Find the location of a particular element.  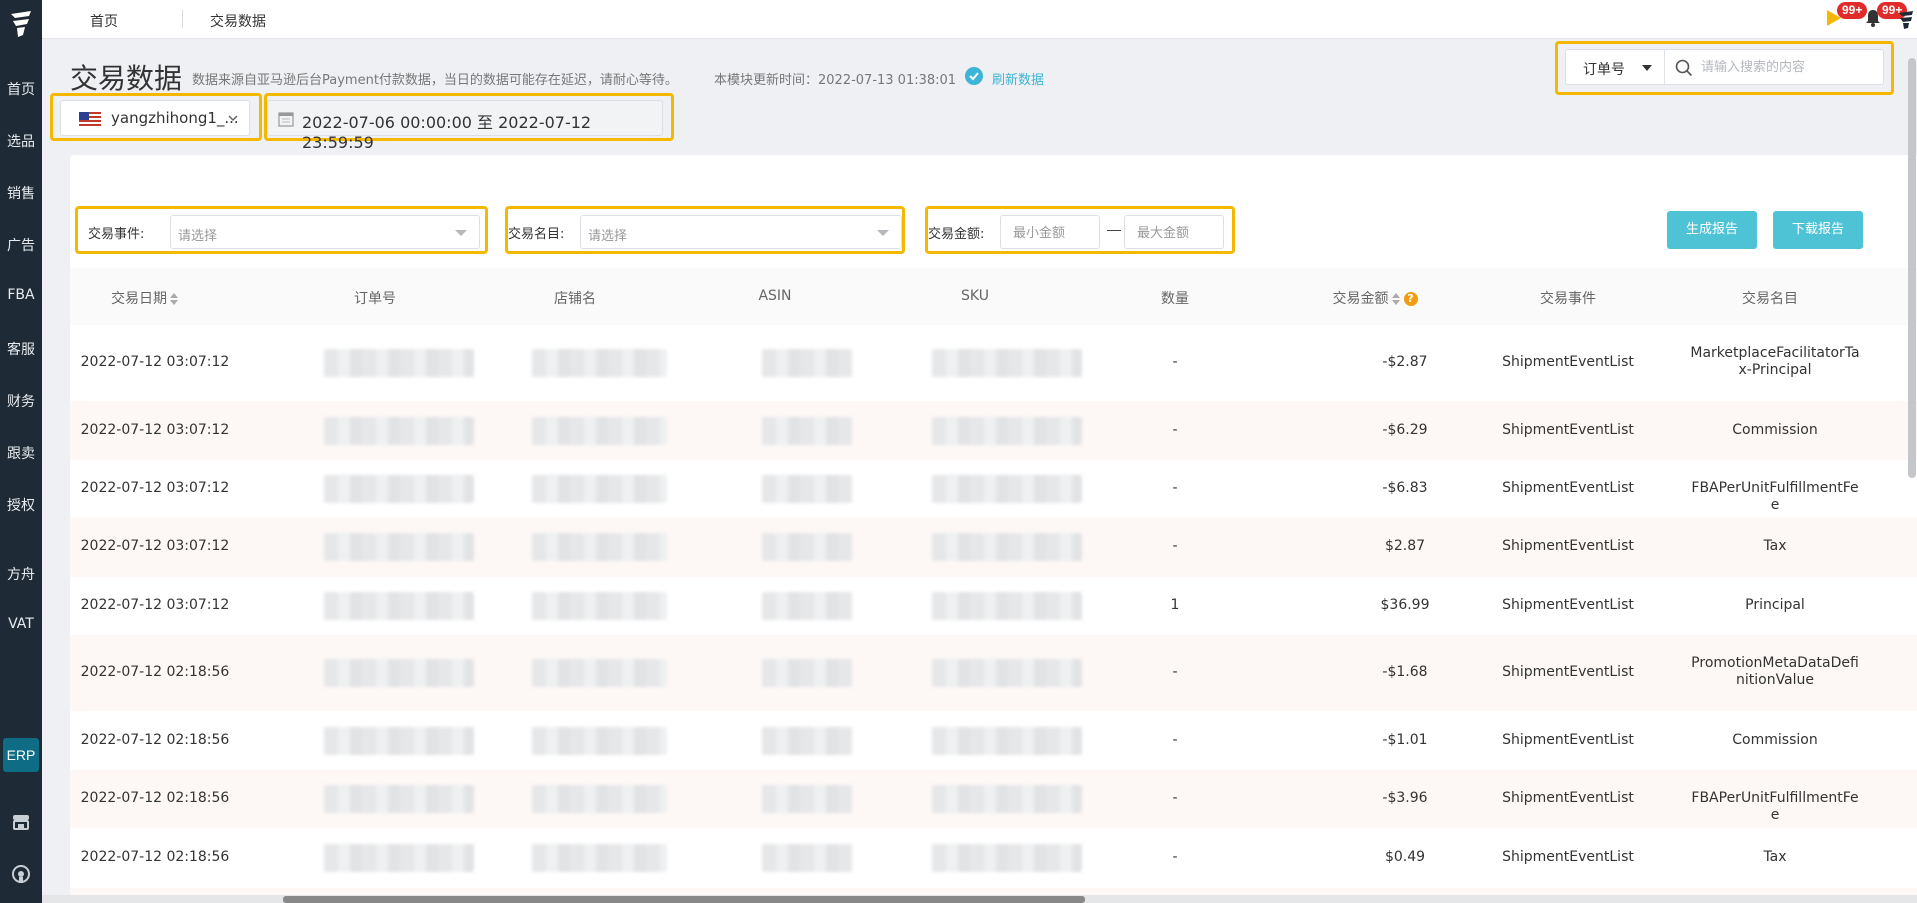

store-icon is located at coordinates (21, 822).